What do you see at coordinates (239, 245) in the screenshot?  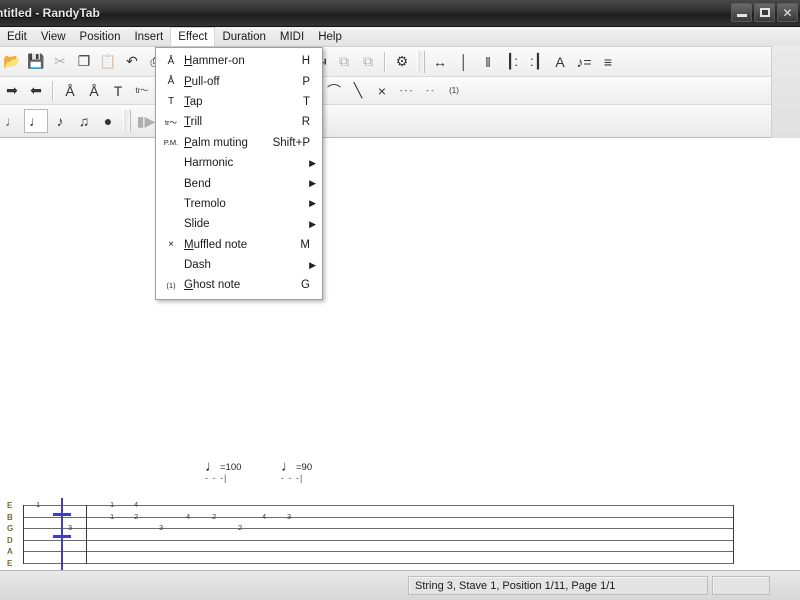 I see `effect-menu-item-muffled-note: × Muffled note M` at bounding box center [239, 245].